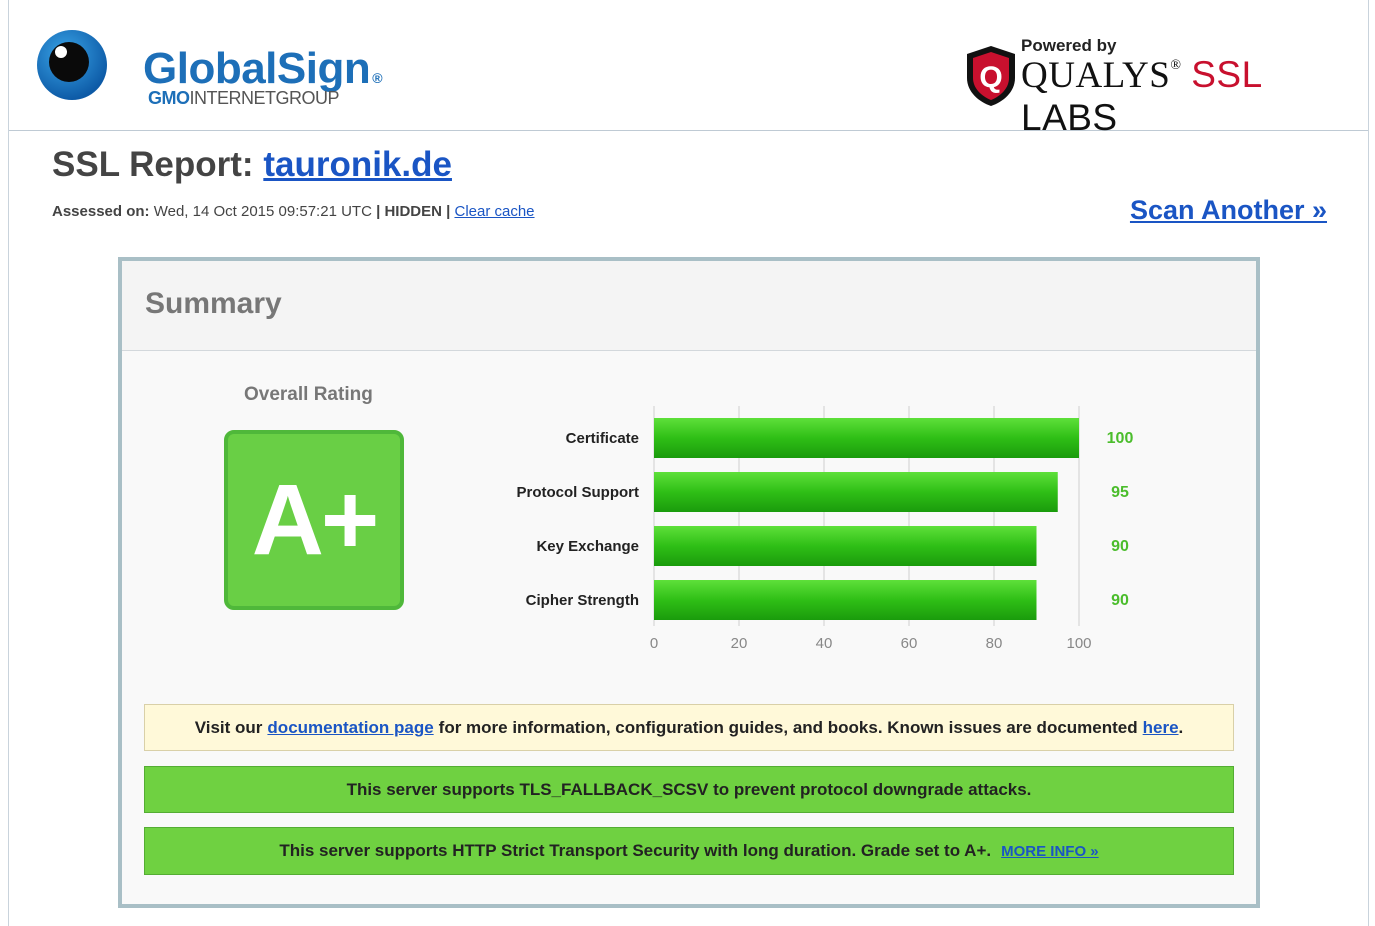 This screenshot has height=926, width=1375. I want to click on svg-text: Q, so click(990, 77).